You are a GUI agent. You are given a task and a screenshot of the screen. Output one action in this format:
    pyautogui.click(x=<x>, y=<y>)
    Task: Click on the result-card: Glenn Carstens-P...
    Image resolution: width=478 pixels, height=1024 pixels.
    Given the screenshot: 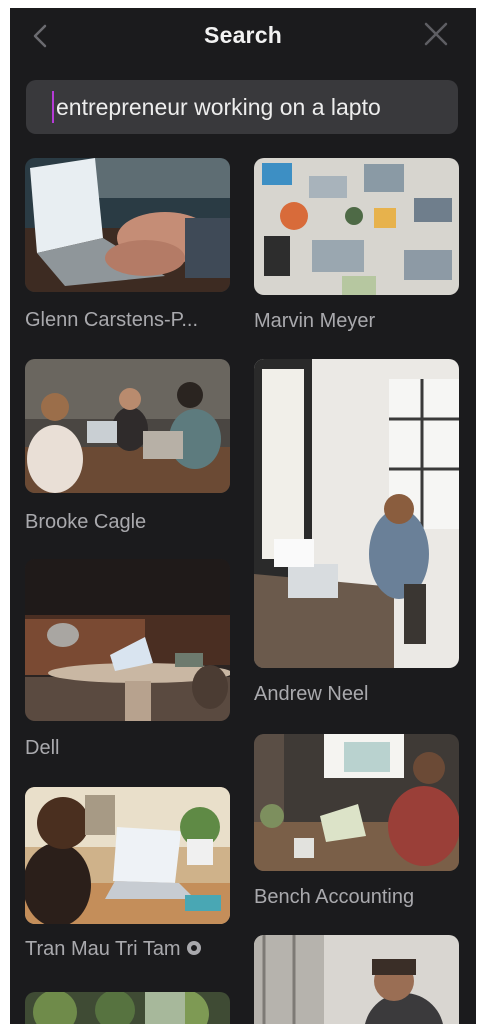 What is the action you would take?
    pyautogui.click(x=127, y=249)
    